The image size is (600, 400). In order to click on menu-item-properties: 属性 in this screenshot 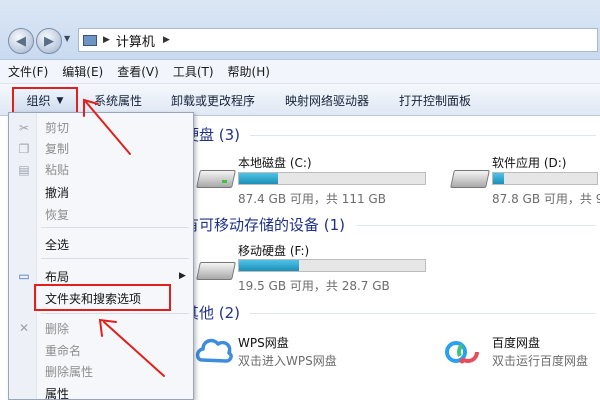, I will do `click(57, 392)`.